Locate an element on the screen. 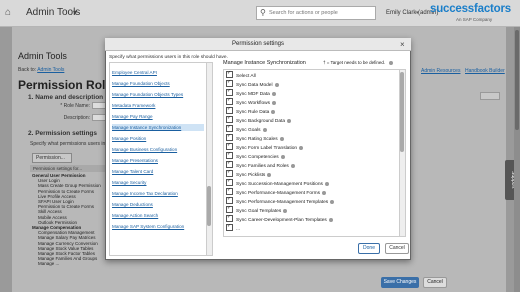 Image resolution: width=520 pixels, height=292 pixels. permission-label: Sync MDF Data is located at coordinates (253, 94).